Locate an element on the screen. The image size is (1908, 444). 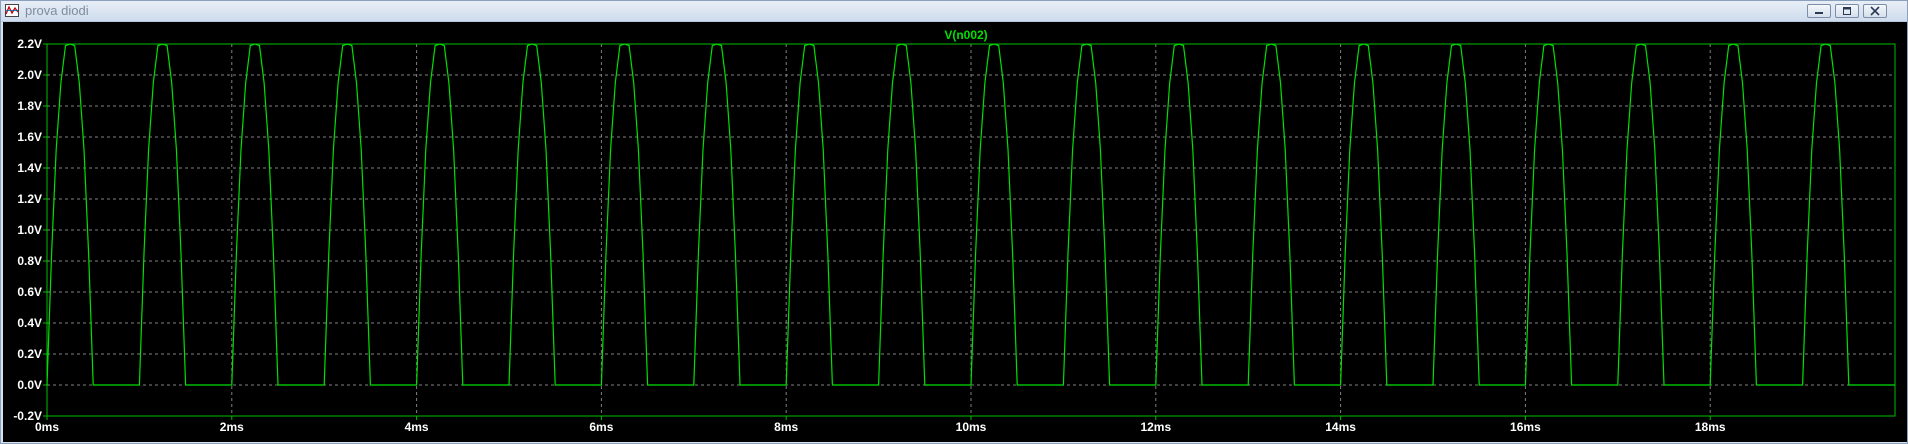
y-tick-label: 0.4V is located at coordinates (29, 323).